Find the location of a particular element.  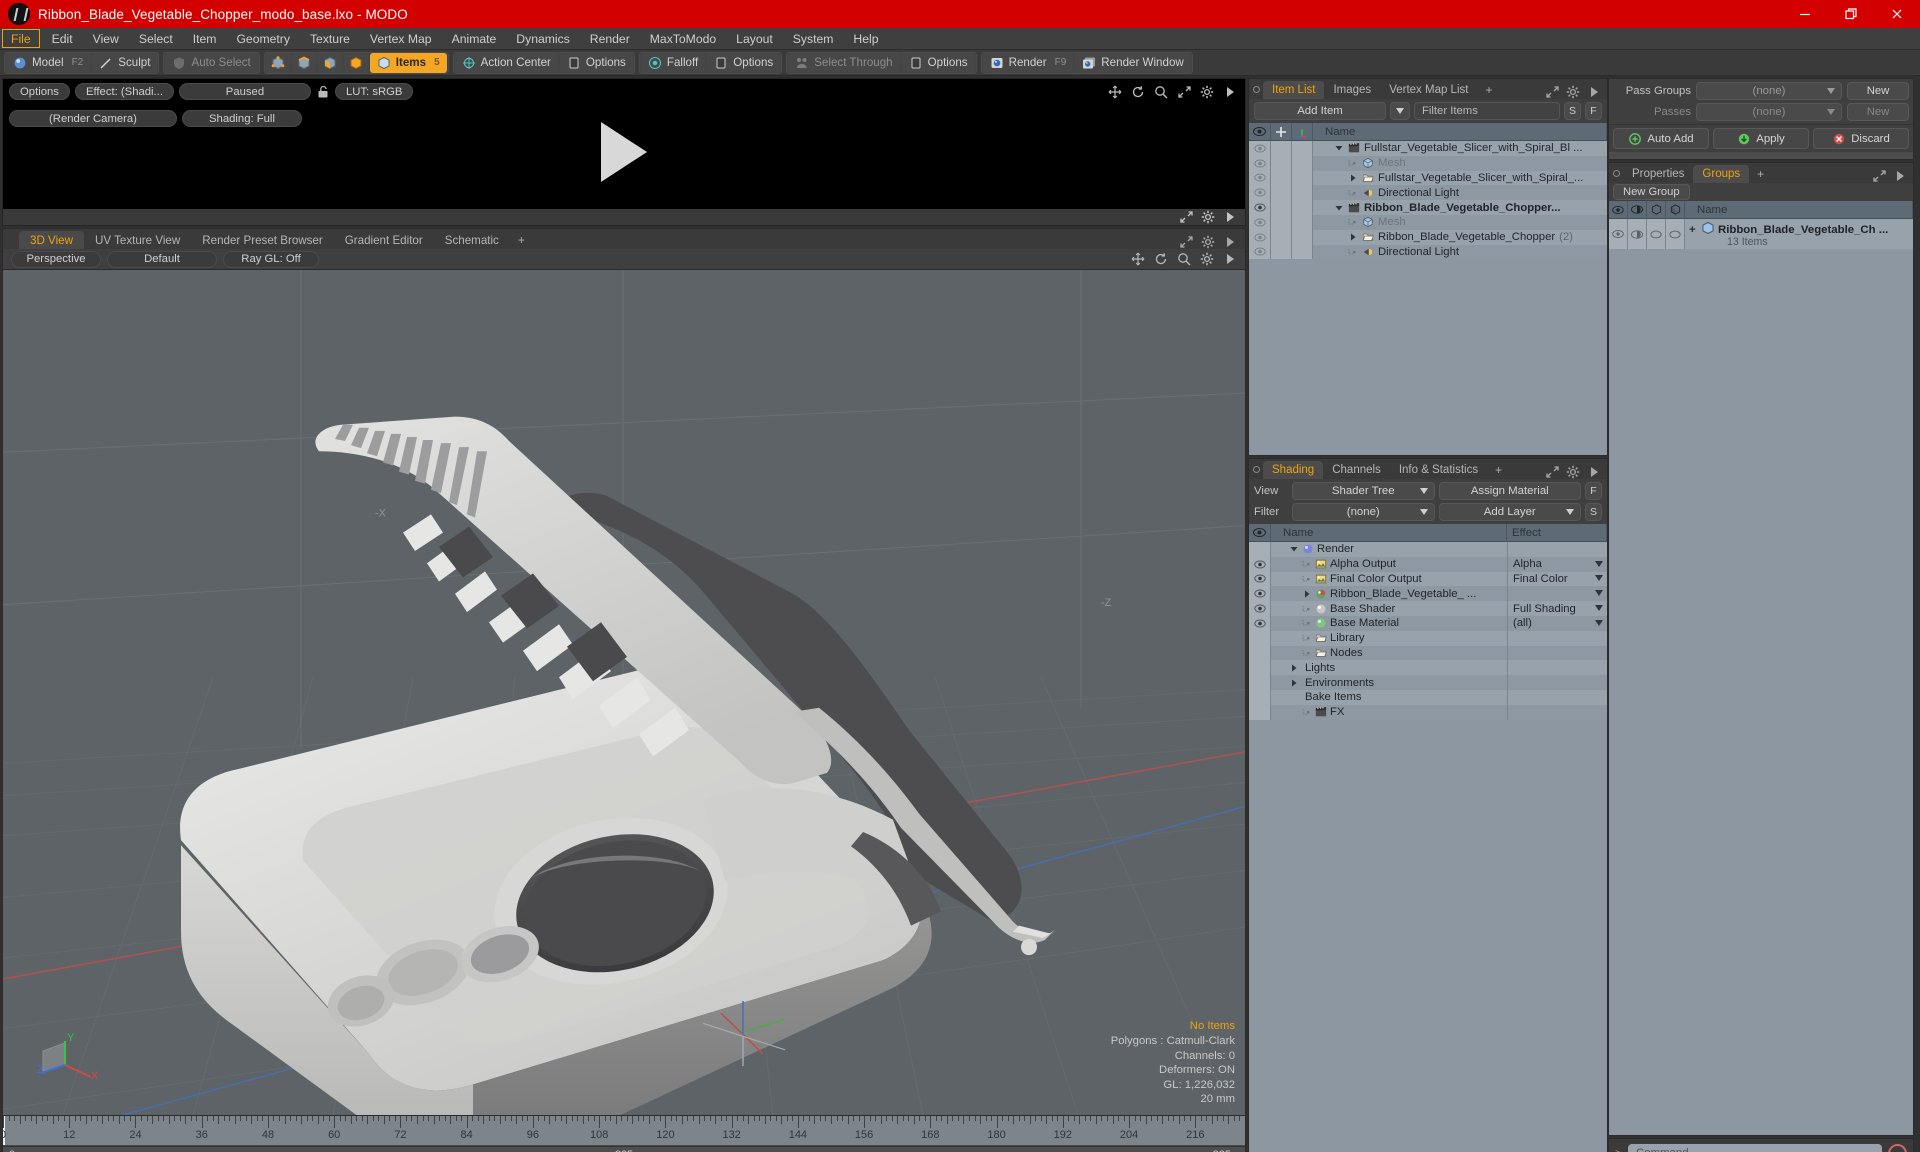

shader-tree-row: Final Color Output Final Color is located at coordinates (1428, 579).